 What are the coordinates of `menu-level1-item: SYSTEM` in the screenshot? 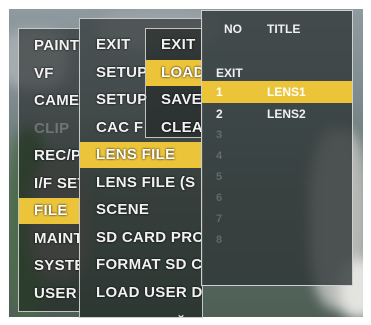 It's located at (49, 266).